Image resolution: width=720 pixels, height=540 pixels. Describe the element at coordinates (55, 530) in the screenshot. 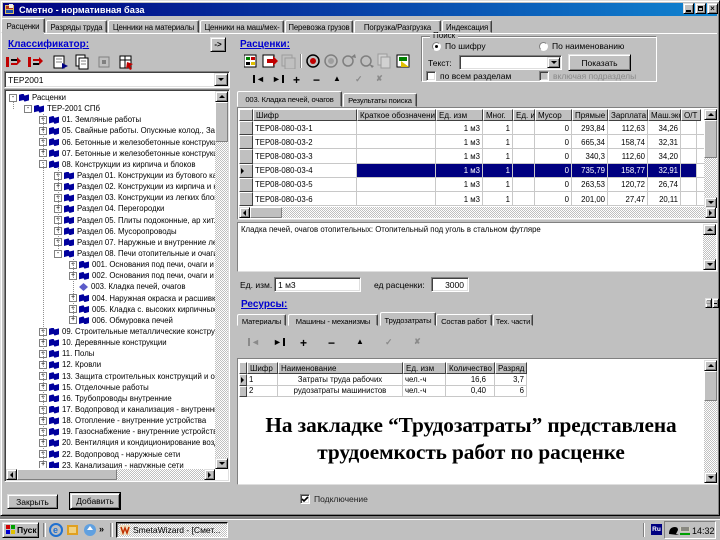

I see `svg-text: e` at that location.